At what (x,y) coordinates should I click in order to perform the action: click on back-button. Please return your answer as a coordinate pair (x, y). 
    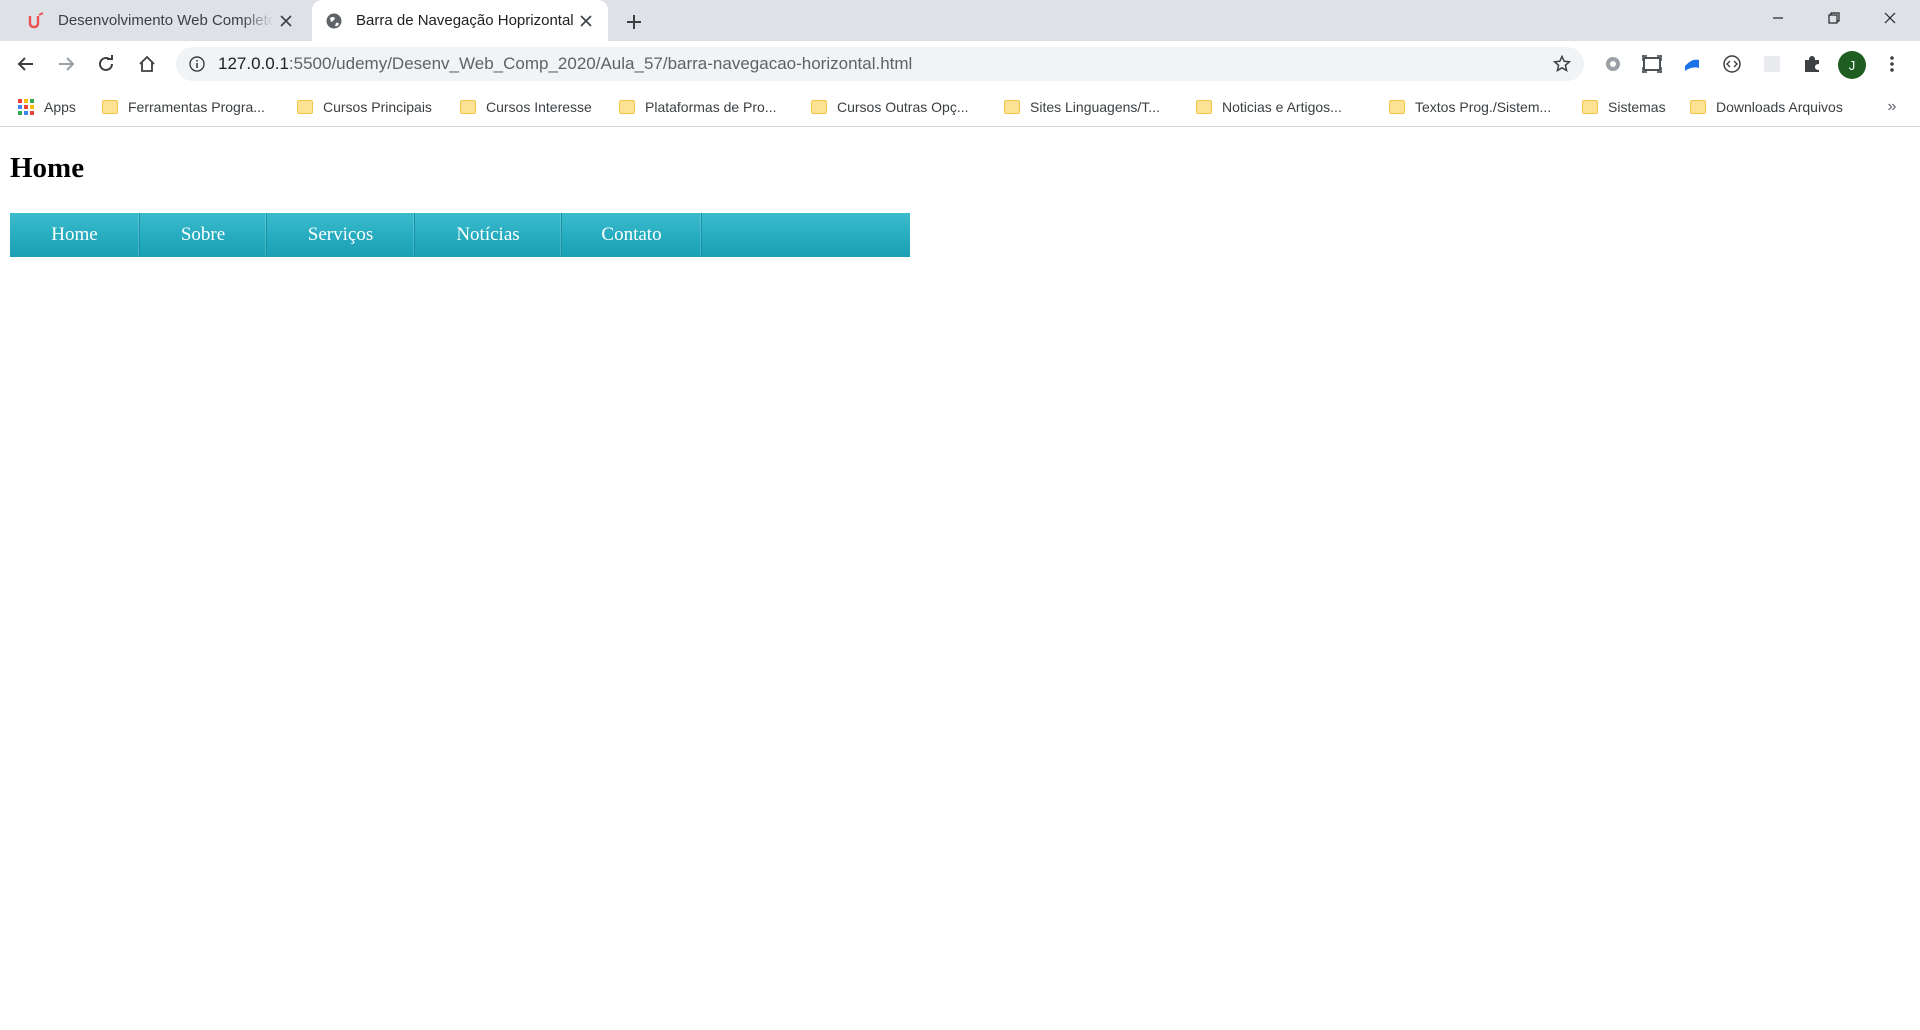
    Looking at the image, I should click on (26, 64).